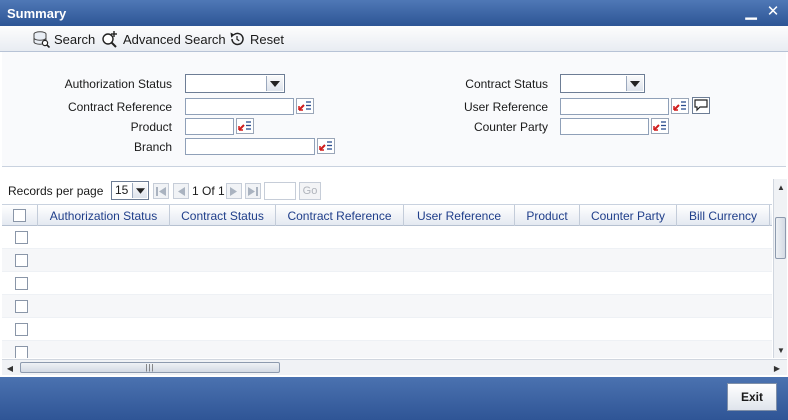  I want to click on column-header: User Reference, so click(459, 215).